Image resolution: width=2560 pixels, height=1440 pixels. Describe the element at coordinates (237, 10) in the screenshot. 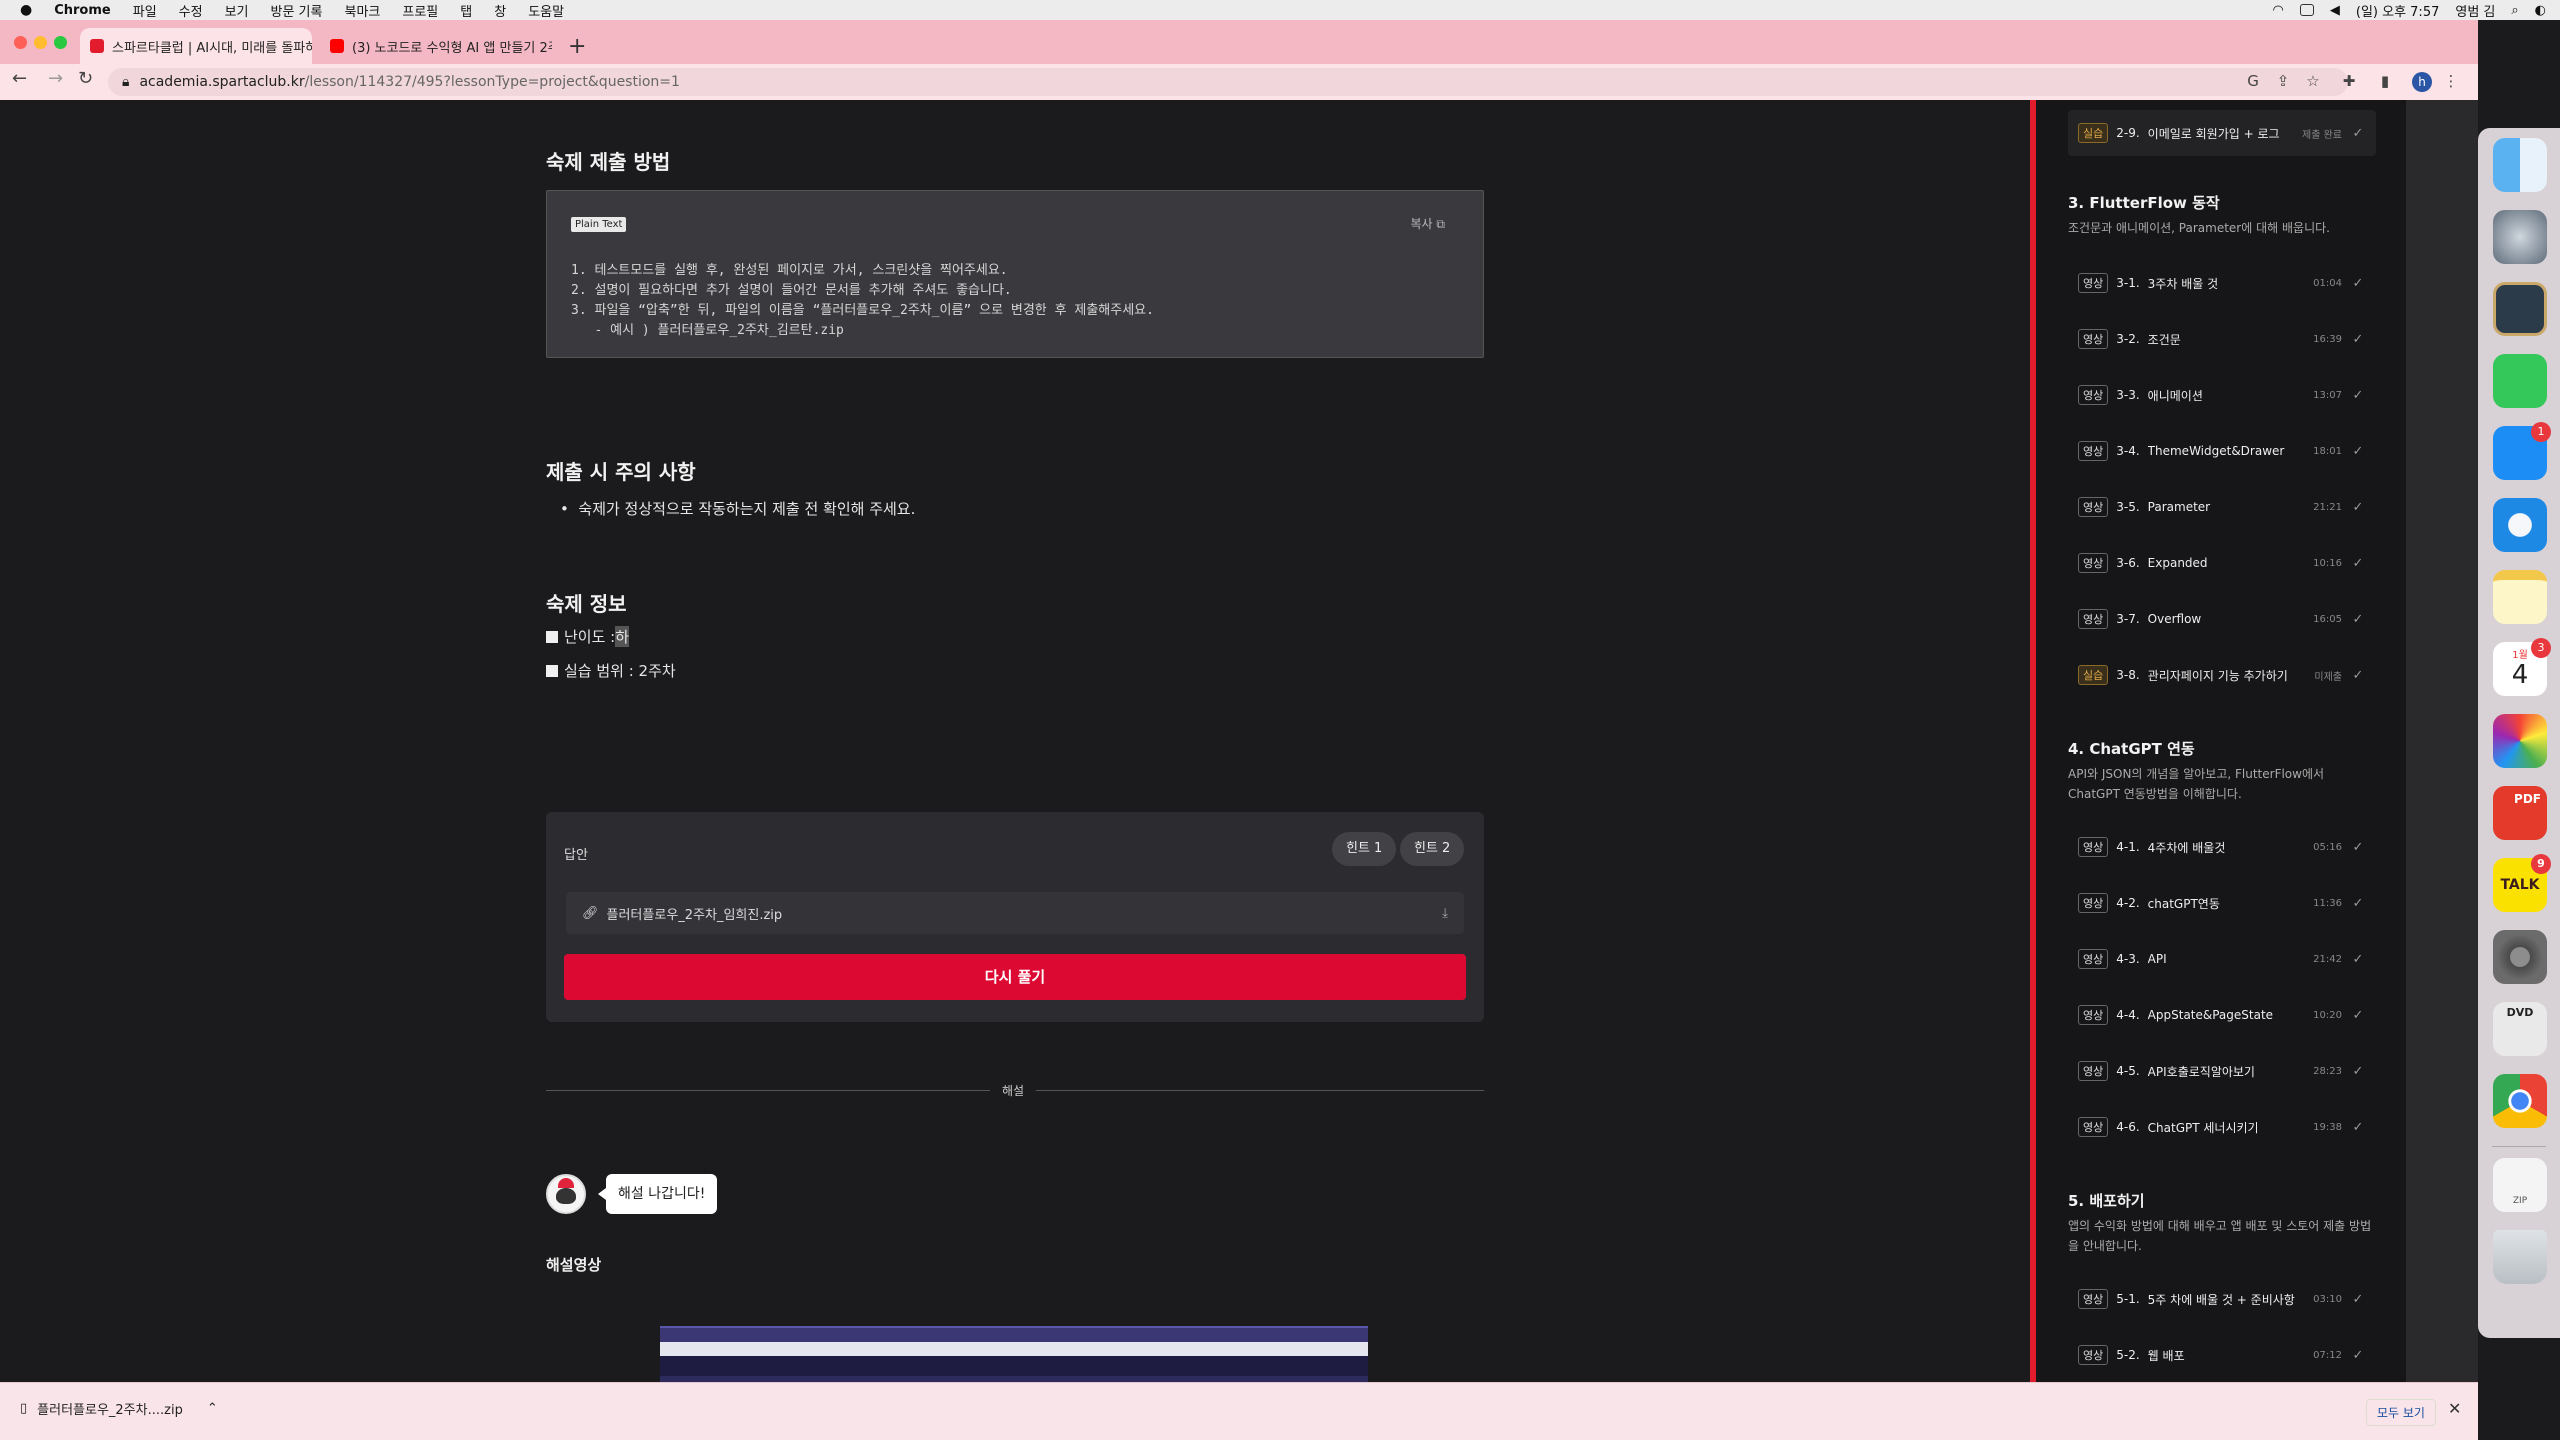

I see `menu-view: 보기` at that location.